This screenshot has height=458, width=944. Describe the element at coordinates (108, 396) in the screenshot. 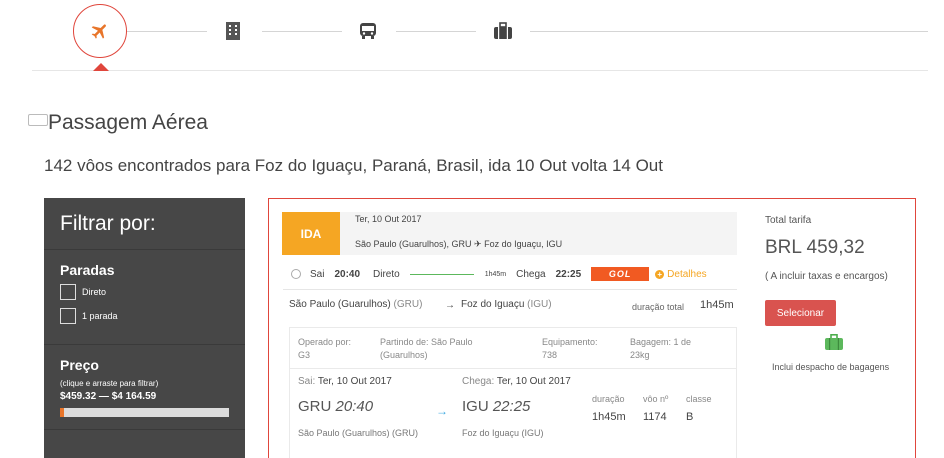

I see `price-range: $459.32 — $4 164.59` at that location.